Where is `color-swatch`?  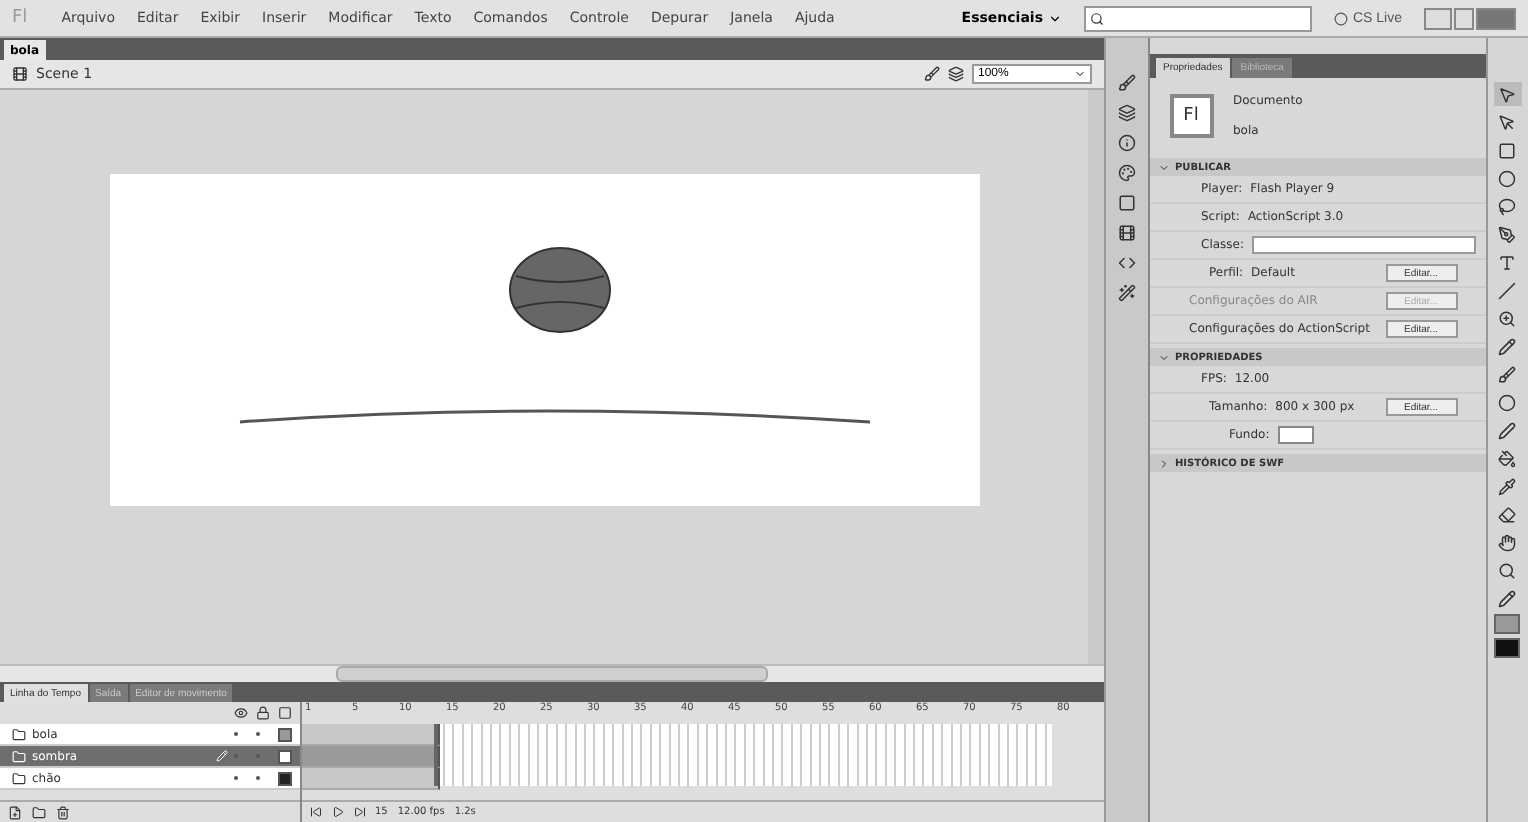
color-swatch is located at coordinates (1295, 435).